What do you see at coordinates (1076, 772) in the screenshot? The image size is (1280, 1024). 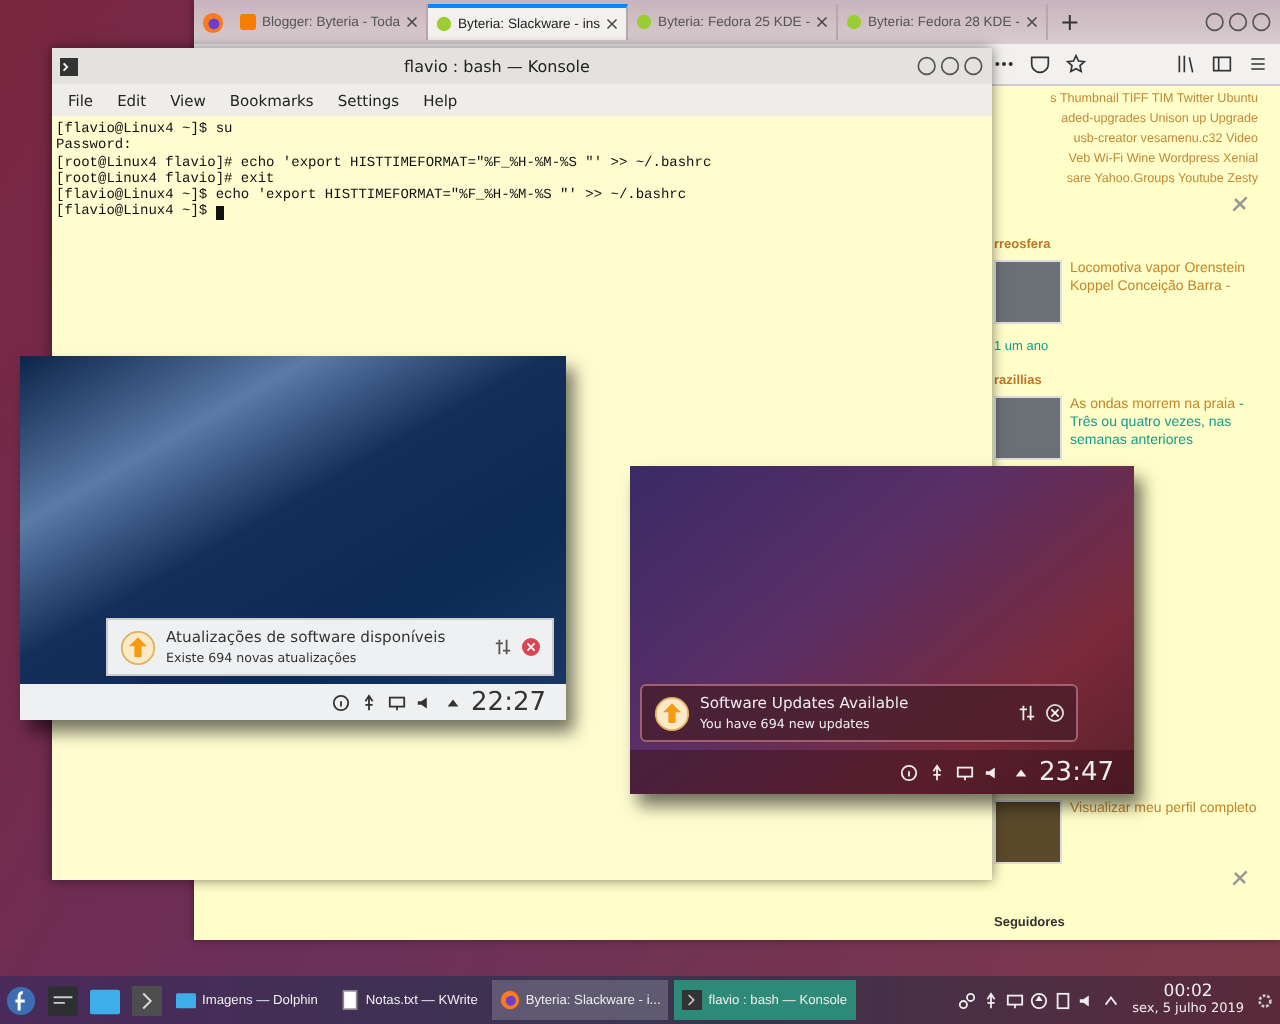 I see `clock: 23:47` at bounding box center [1076, 772].